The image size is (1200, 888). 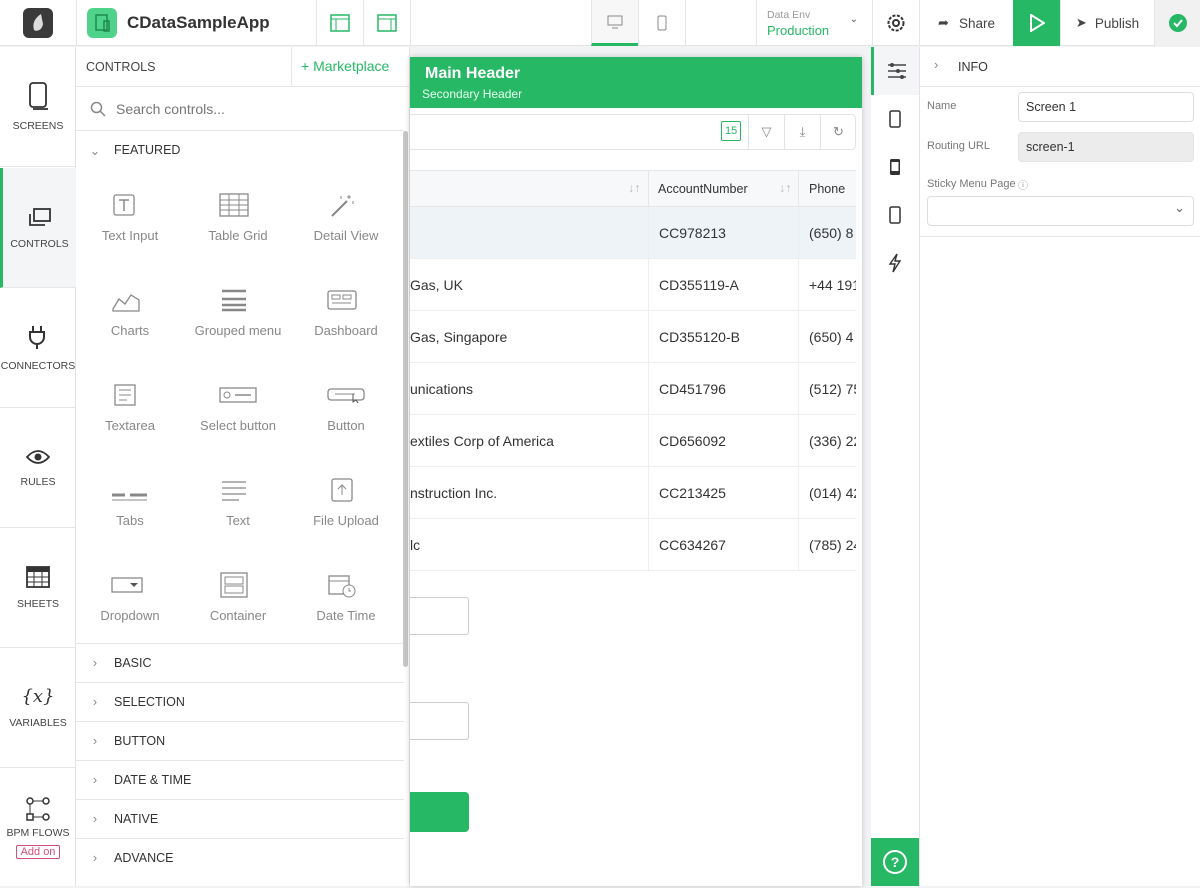 I want to click on category-item: › BASIC, so click(x=240, y=662).